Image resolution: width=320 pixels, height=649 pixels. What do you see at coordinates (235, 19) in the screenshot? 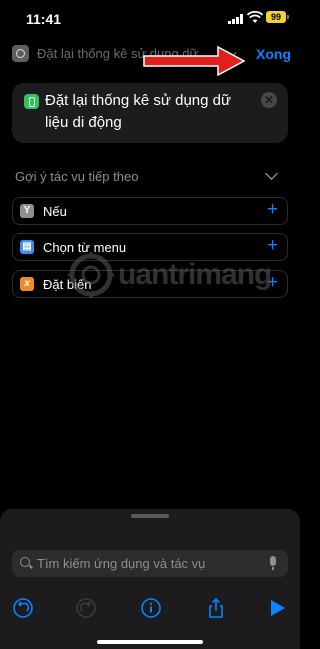
I see `cellular-signal-icon` at bounding box center [235, 19].